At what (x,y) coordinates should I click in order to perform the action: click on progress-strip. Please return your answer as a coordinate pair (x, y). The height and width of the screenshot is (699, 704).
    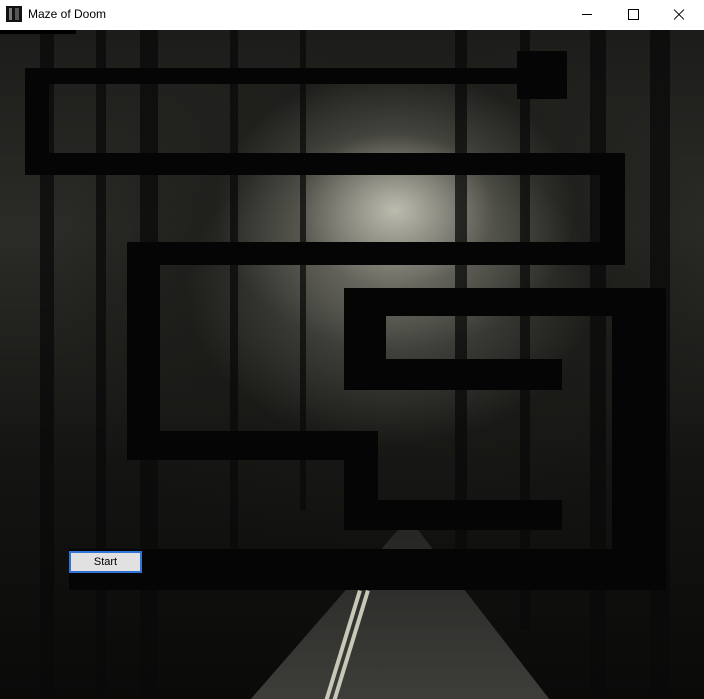
    Looking at the image, I should click on (38, 32).